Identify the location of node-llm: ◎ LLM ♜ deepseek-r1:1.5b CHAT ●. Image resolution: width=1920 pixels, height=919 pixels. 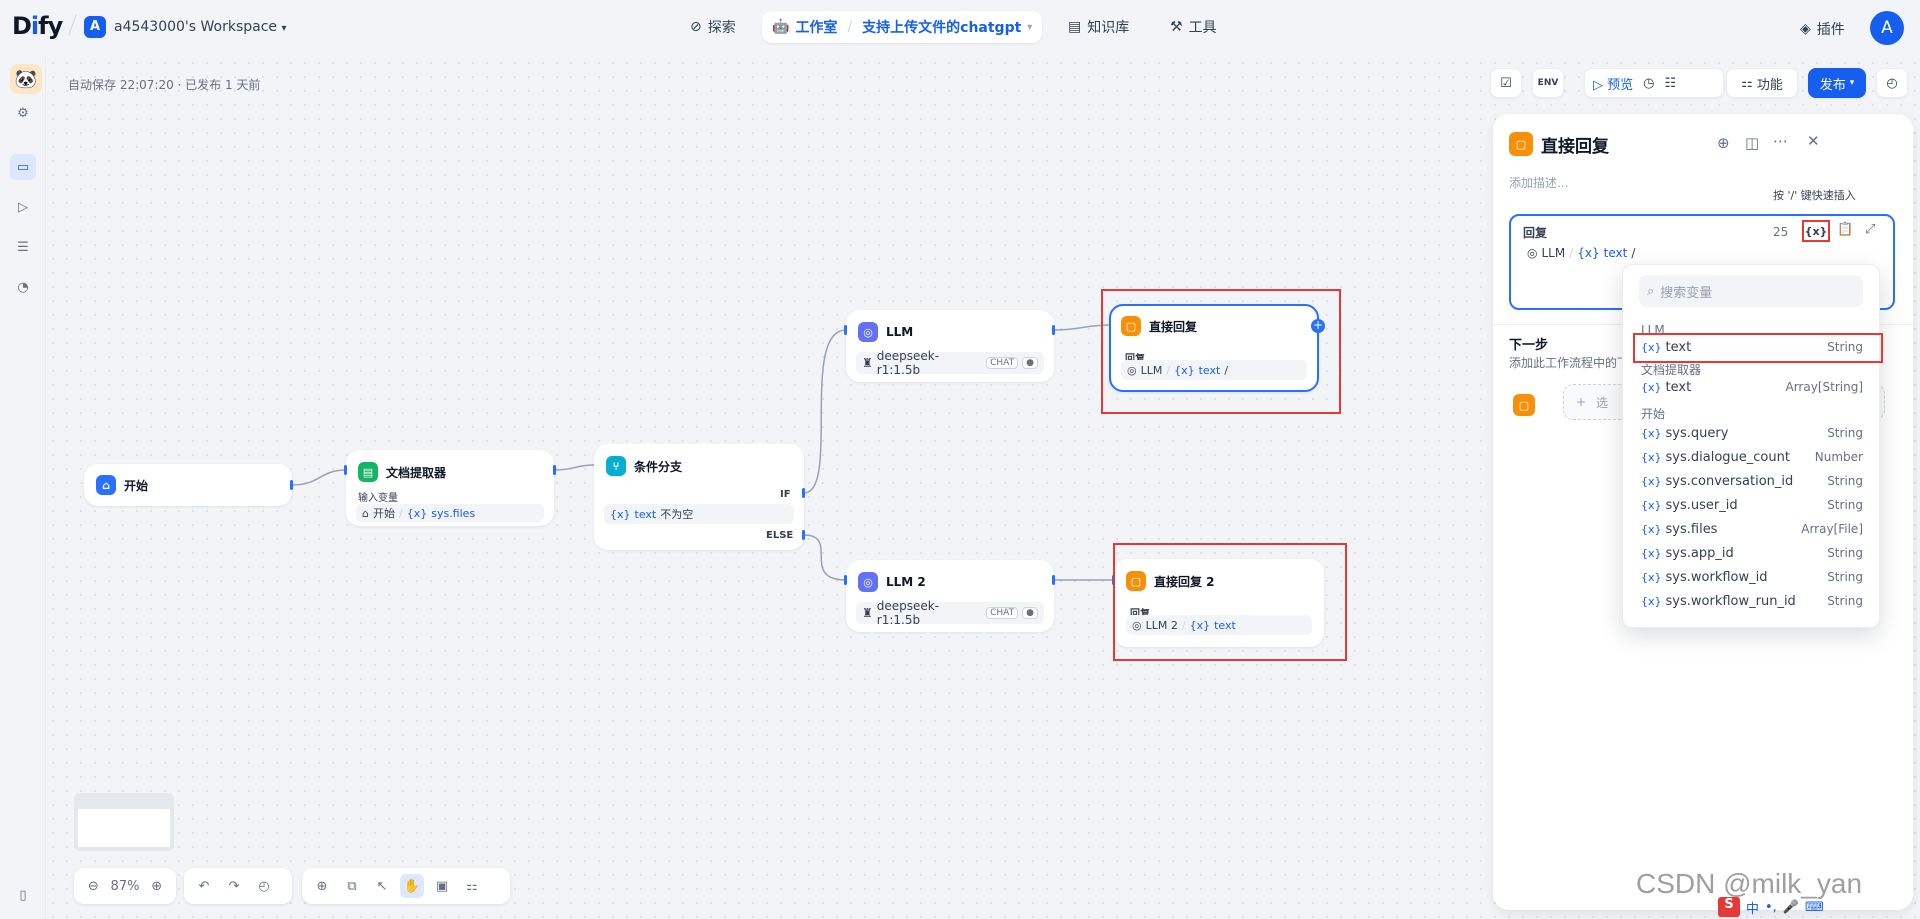
(950, 346).